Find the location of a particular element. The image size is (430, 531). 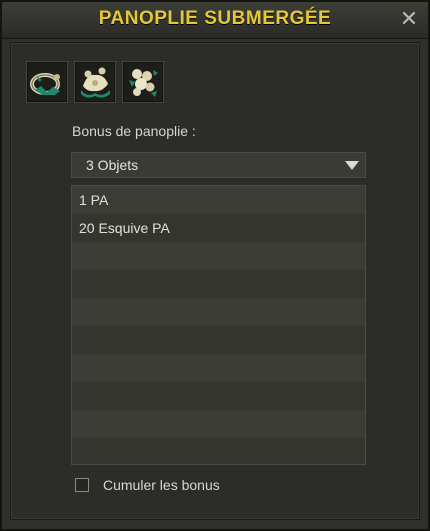

shell-item-icon is located at coordinates (95, 82).